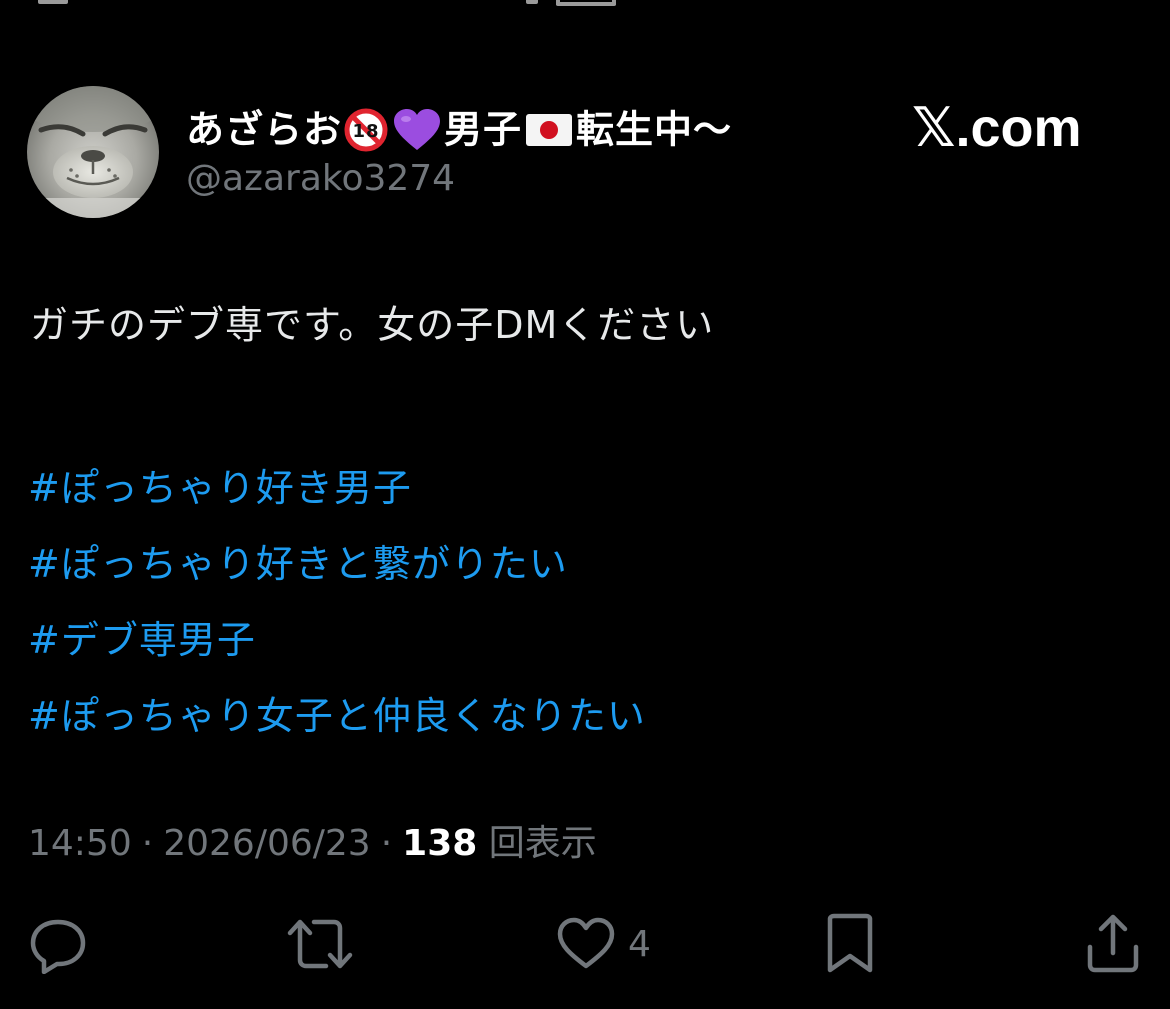 The image size is (1170, 1009). I want to click on share-button, so click(1113, 944).